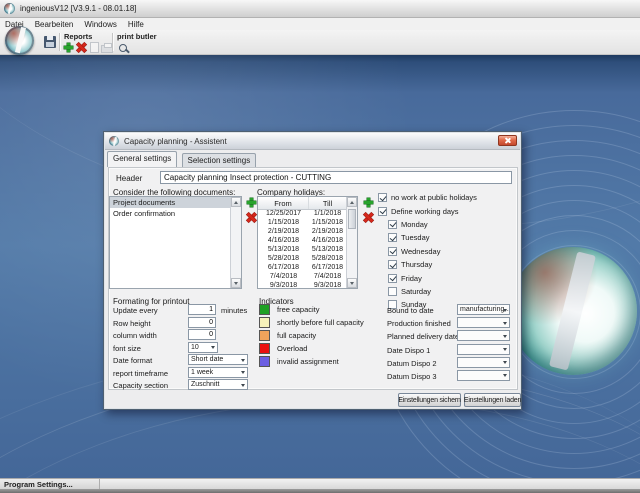 This screenshot has height=493, width=640. What do you see at coordinates (135, 335) in the screenshot?
I see `column-width-label: column width` at bounding box center [135, 335].